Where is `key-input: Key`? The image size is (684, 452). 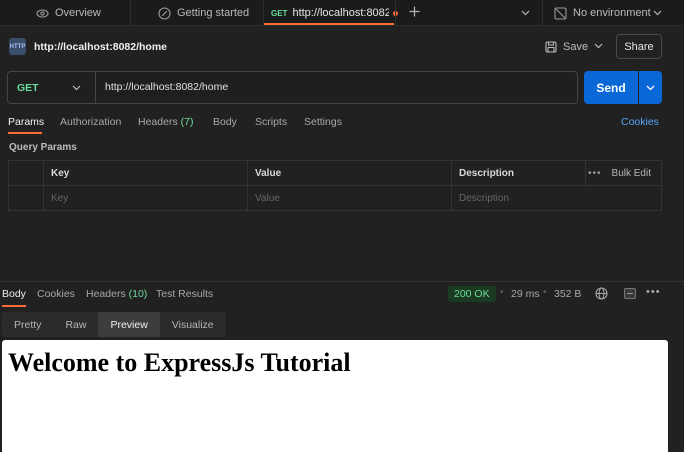
key-input: Key is located at coordinates (146, 198).